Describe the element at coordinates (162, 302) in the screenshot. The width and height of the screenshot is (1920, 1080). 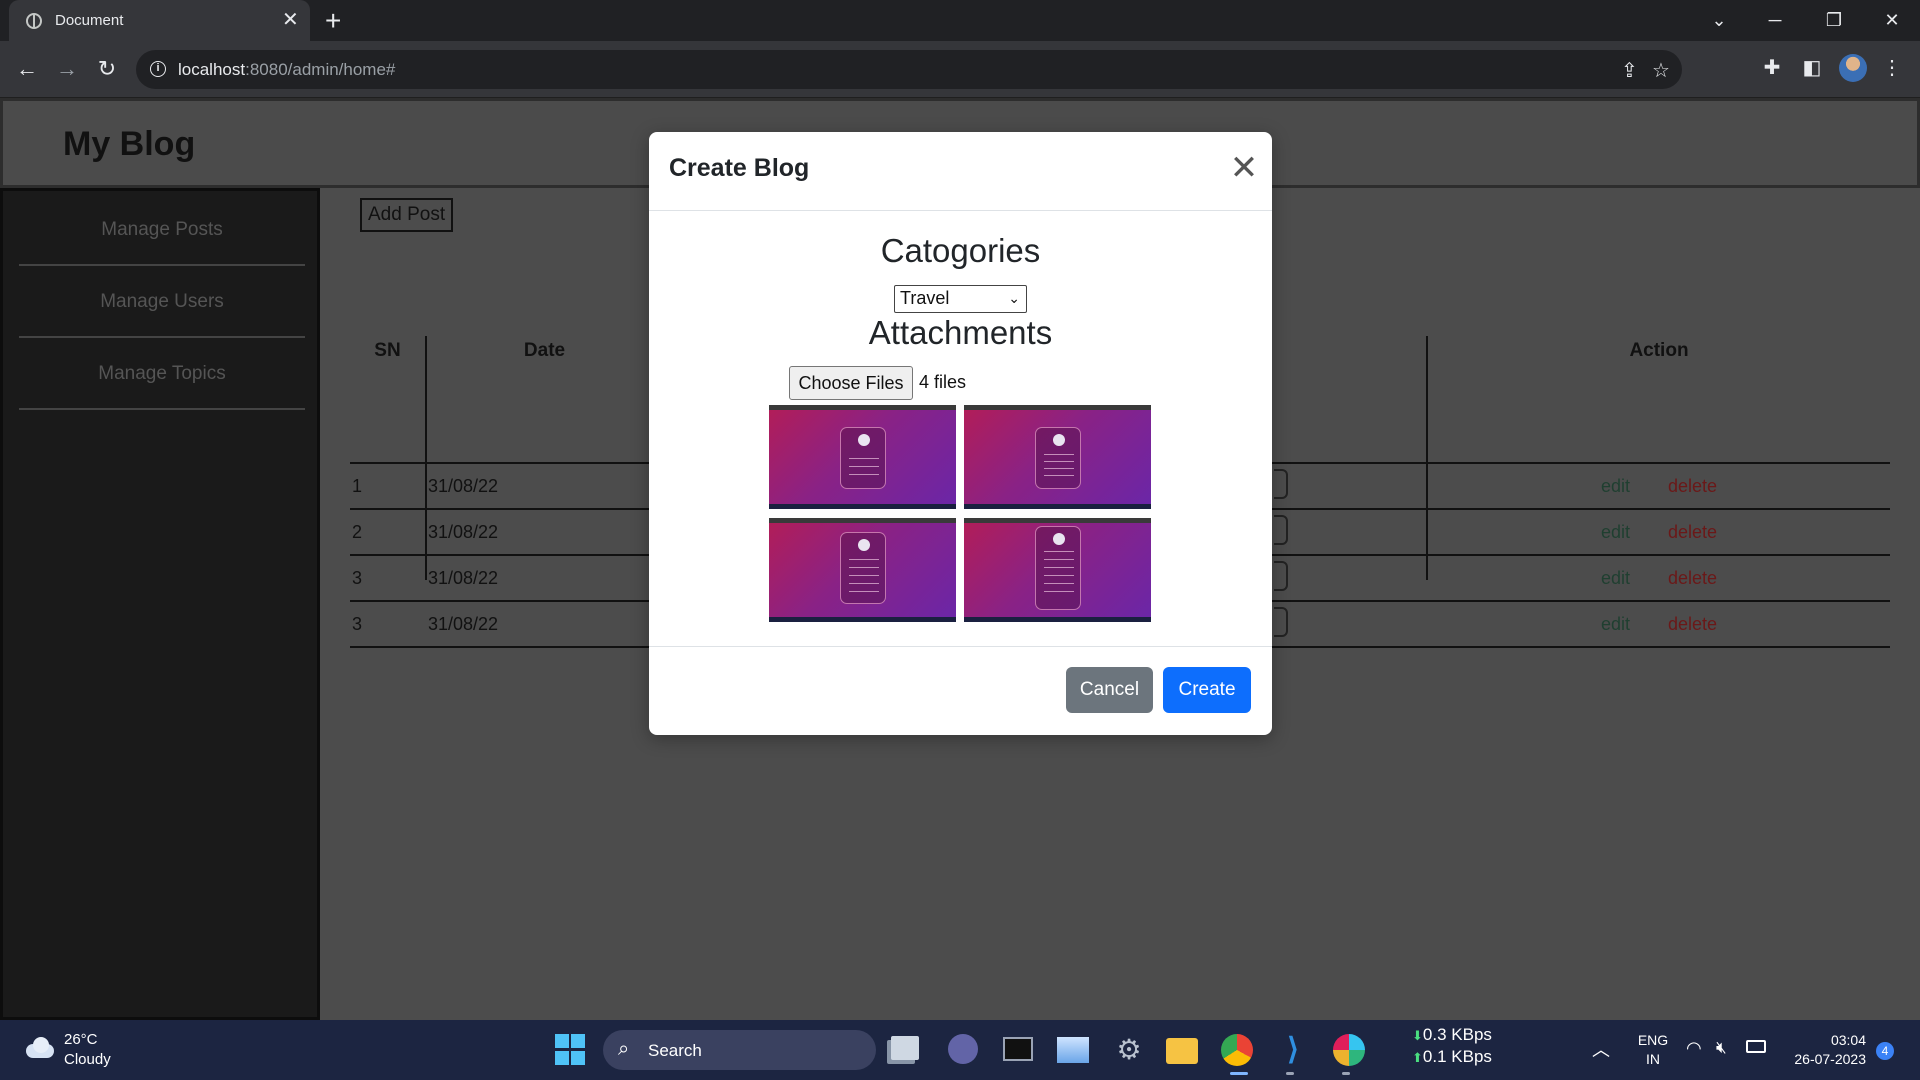
I see `sidebar-item-manage-users: Manage Users` at that location.